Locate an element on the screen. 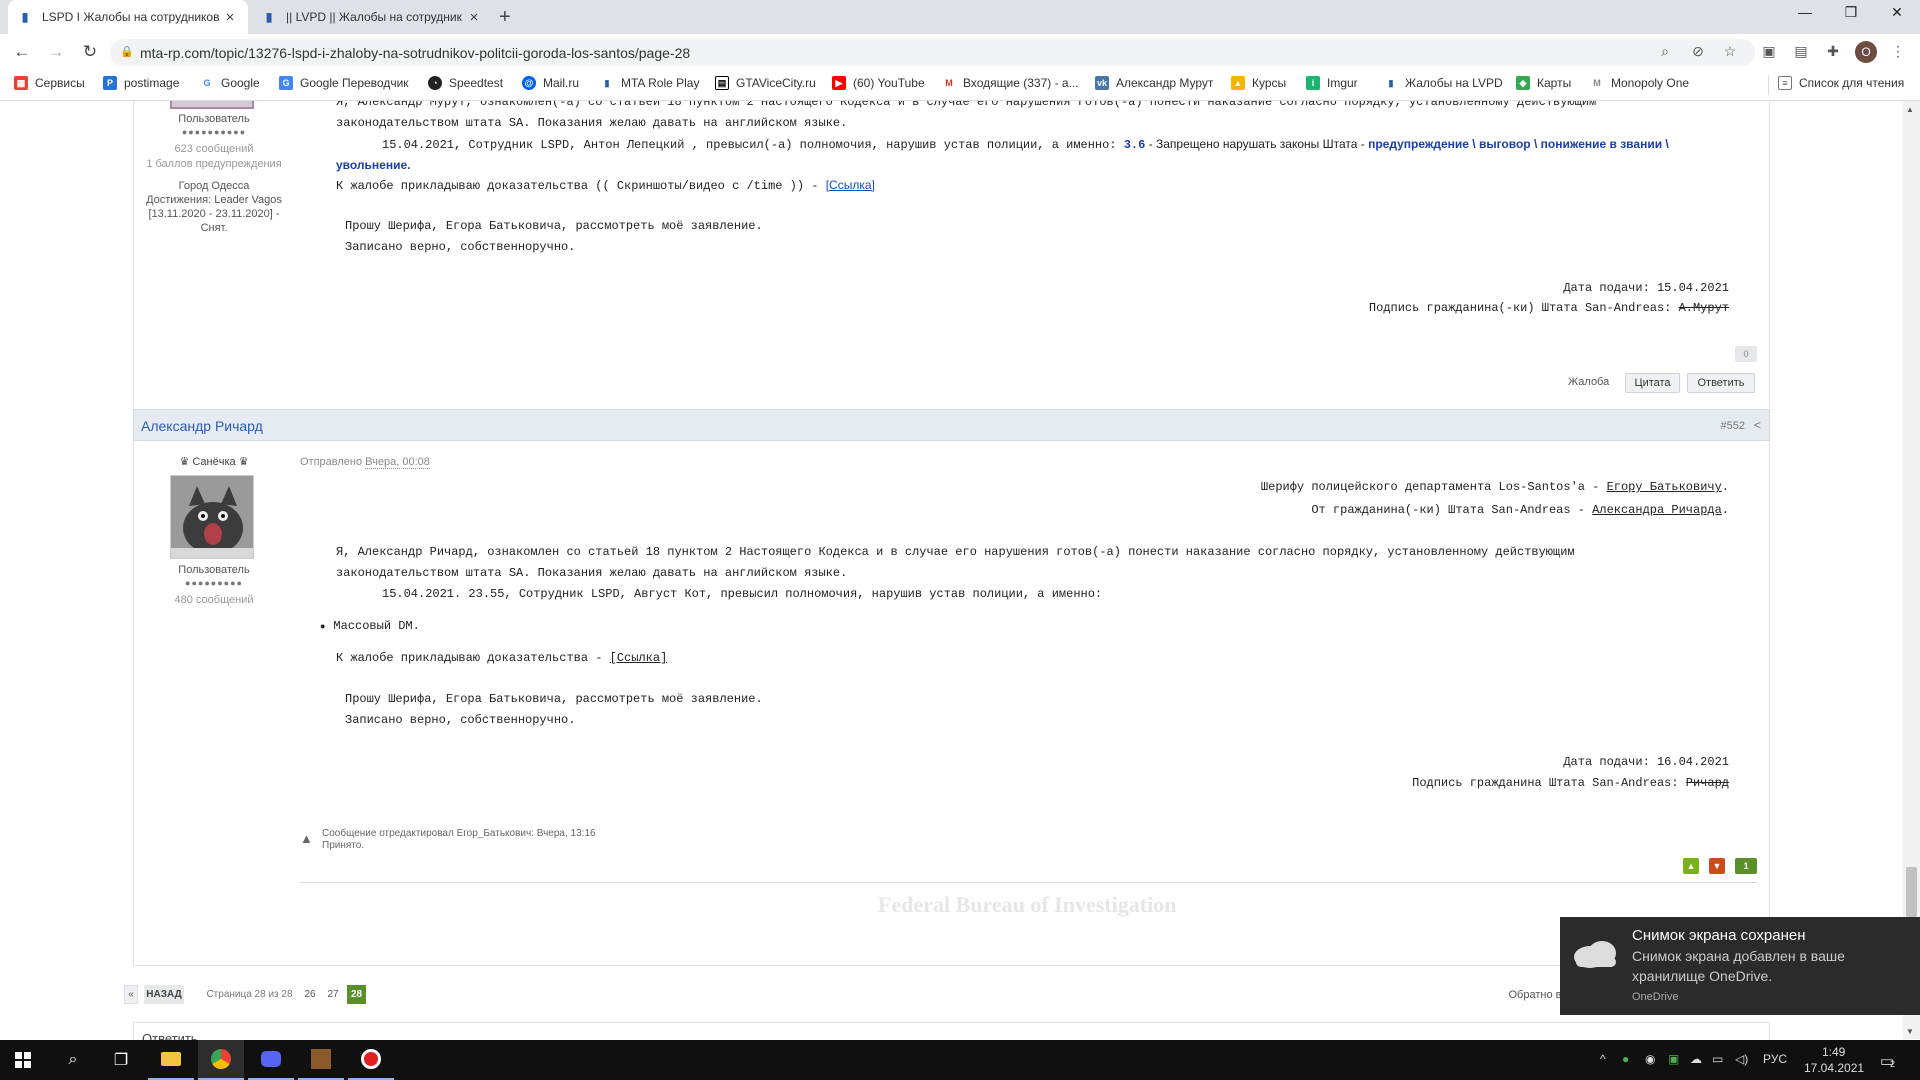 This screenshot has height=1080, width=1920. recorded-line: Записано верно, собственноручно. is located at coordinates (460, 247).